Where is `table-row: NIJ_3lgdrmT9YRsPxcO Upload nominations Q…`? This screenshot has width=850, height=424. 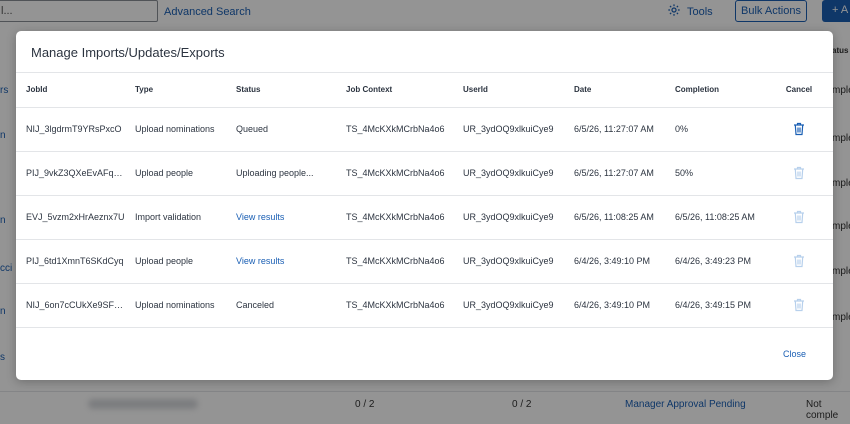 table-row: NIJ_3lgdrmT9YRsPxcO Upload nominations Q… is located at coordinates (424, 129).